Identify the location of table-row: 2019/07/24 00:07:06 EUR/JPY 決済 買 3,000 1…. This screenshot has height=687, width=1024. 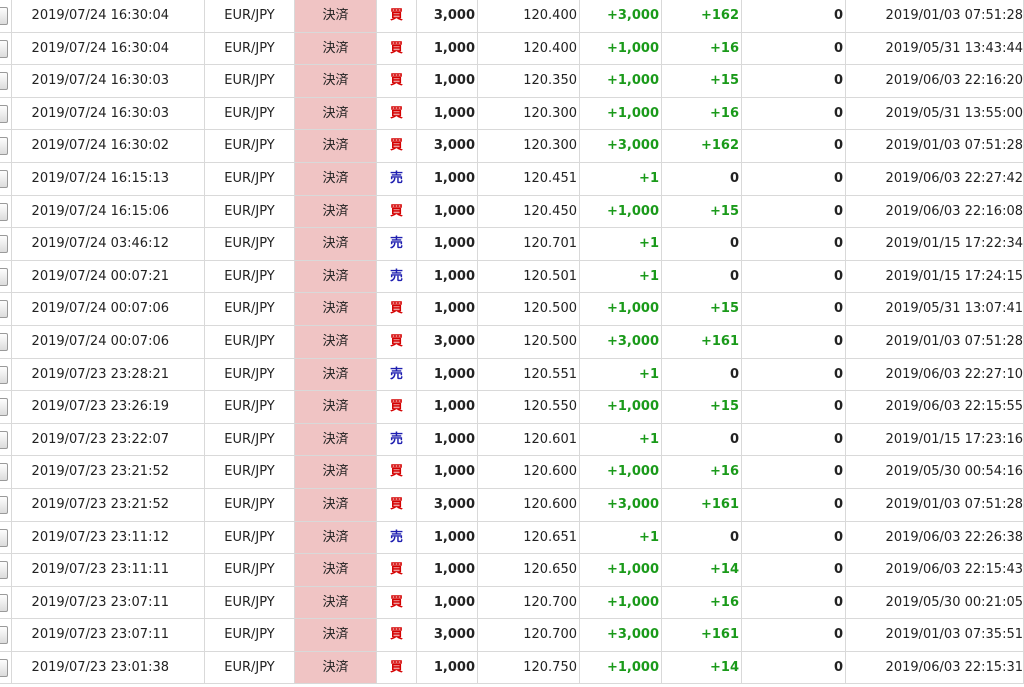
(512, 342).